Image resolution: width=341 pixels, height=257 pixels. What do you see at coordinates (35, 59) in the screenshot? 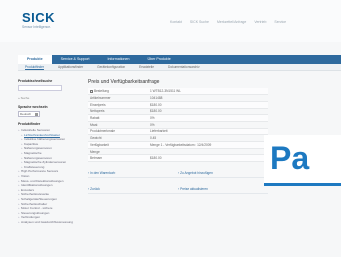
I see `tab-products: Produkte` at bounding box center [35, 59].